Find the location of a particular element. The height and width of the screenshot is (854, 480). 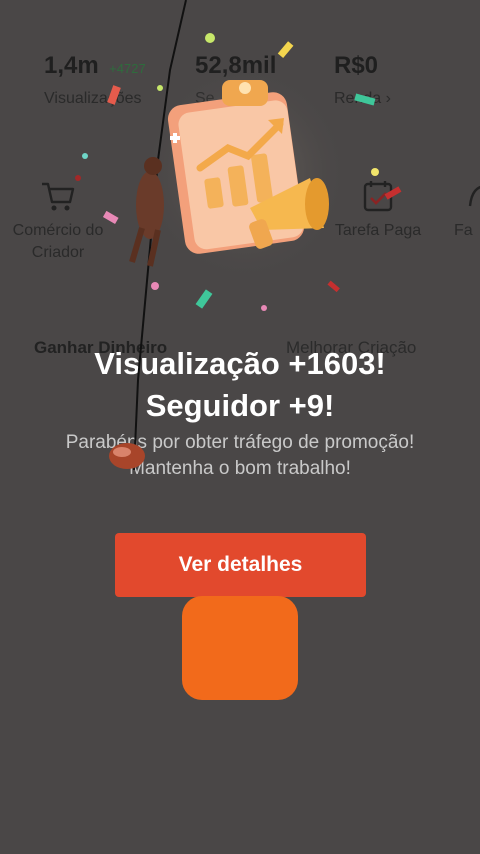

modal-title-views: Visualização +1603! is located at coordinates (240, 363).